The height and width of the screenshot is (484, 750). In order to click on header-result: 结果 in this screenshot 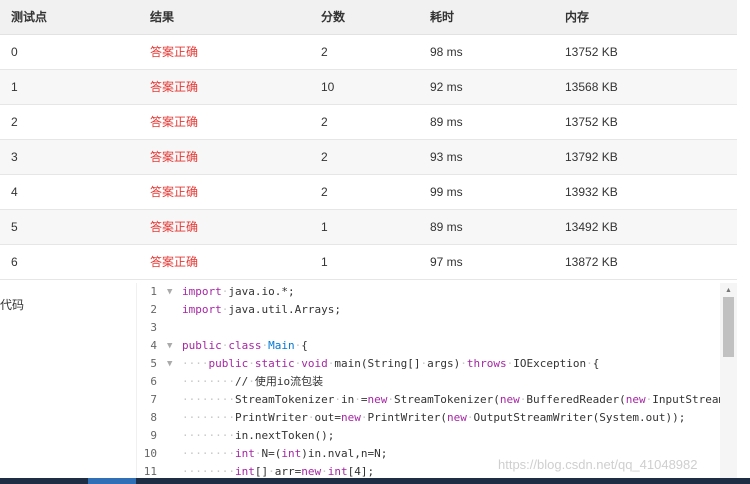, I will do `click(162, 17)`.